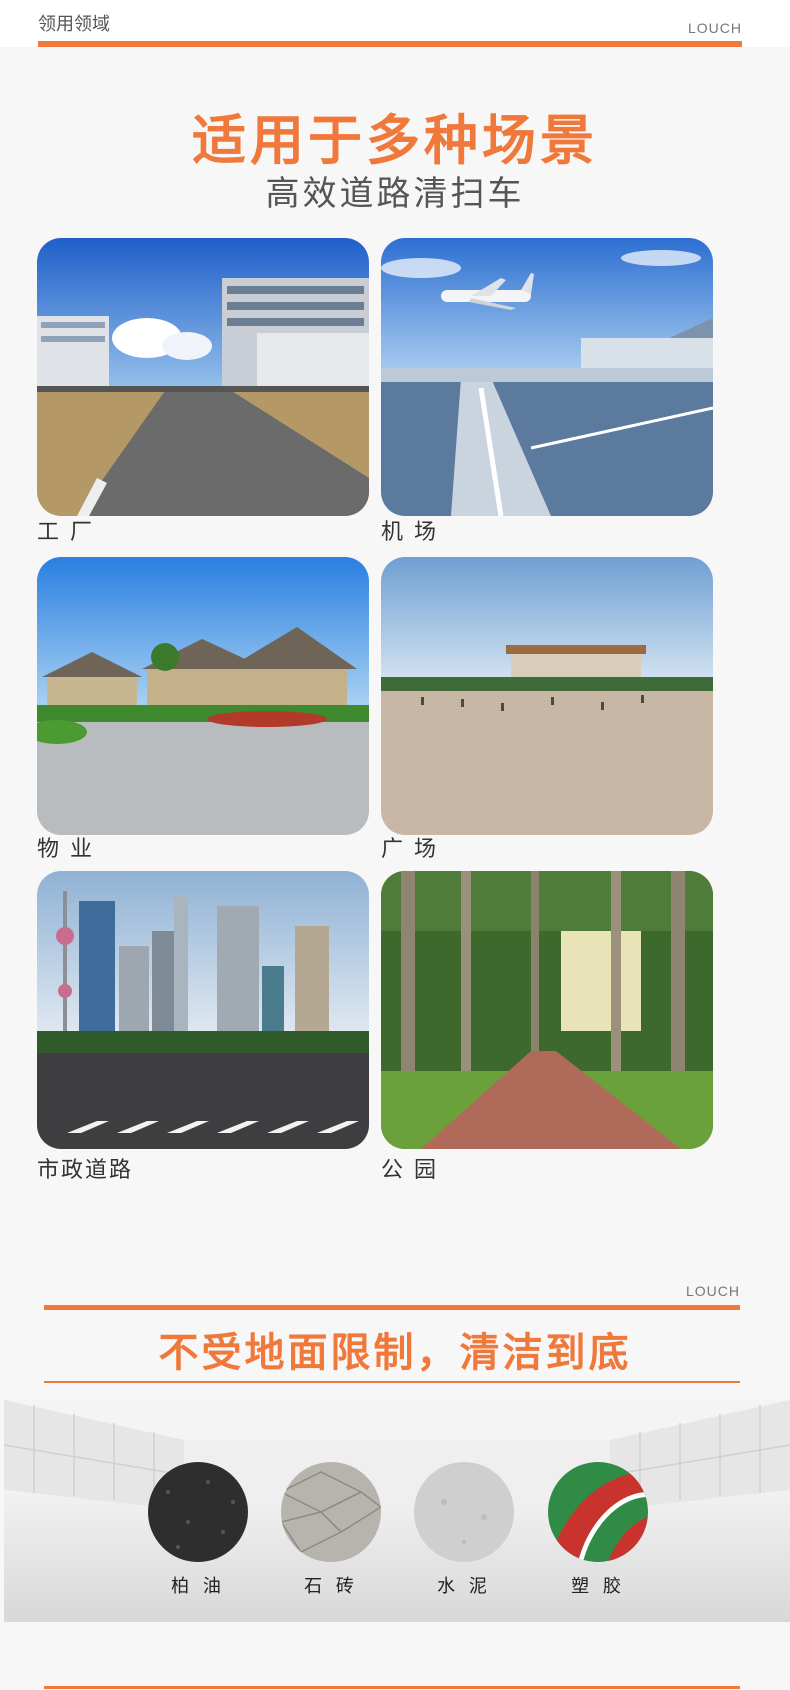  Describe the element at coordinates (390, 44) in the screenshot. I see `header-divider` at that location.